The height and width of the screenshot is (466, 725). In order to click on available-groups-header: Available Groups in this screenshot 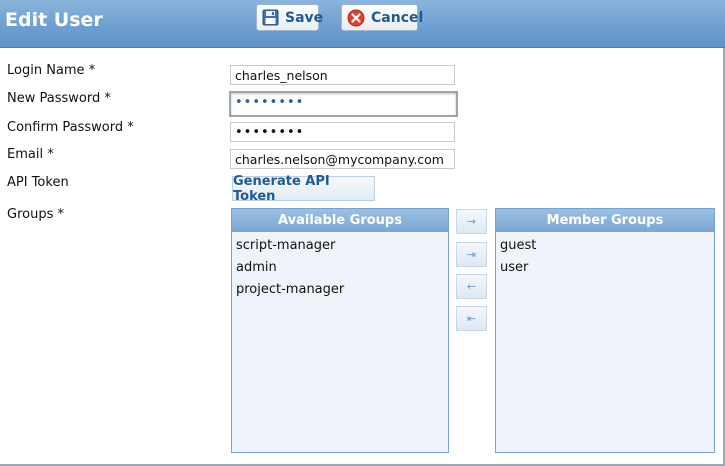, I will do `click(340, 220)`.